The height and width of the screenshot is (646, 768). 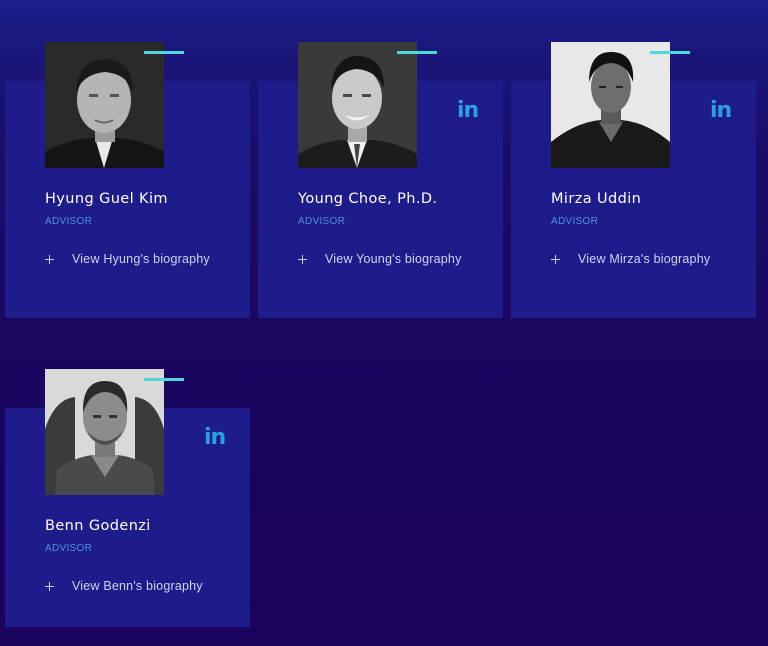 I want to click on advisor-name: Benn Godenzi, so click(x=98, y=526).